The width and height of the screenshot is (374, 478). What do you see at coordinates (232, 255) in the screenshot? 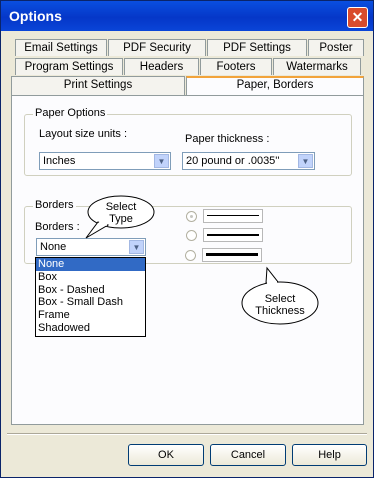
I see `line-sample-thick` at bounding box center [232, 255].